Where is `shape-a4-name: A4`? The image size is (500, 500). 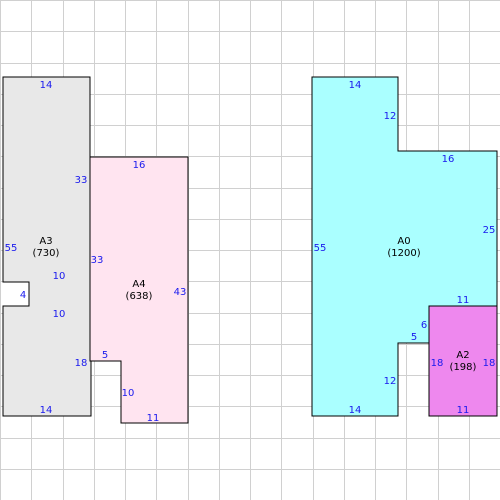 shape-a4-name: A4 is located at coordinates (138, 284).